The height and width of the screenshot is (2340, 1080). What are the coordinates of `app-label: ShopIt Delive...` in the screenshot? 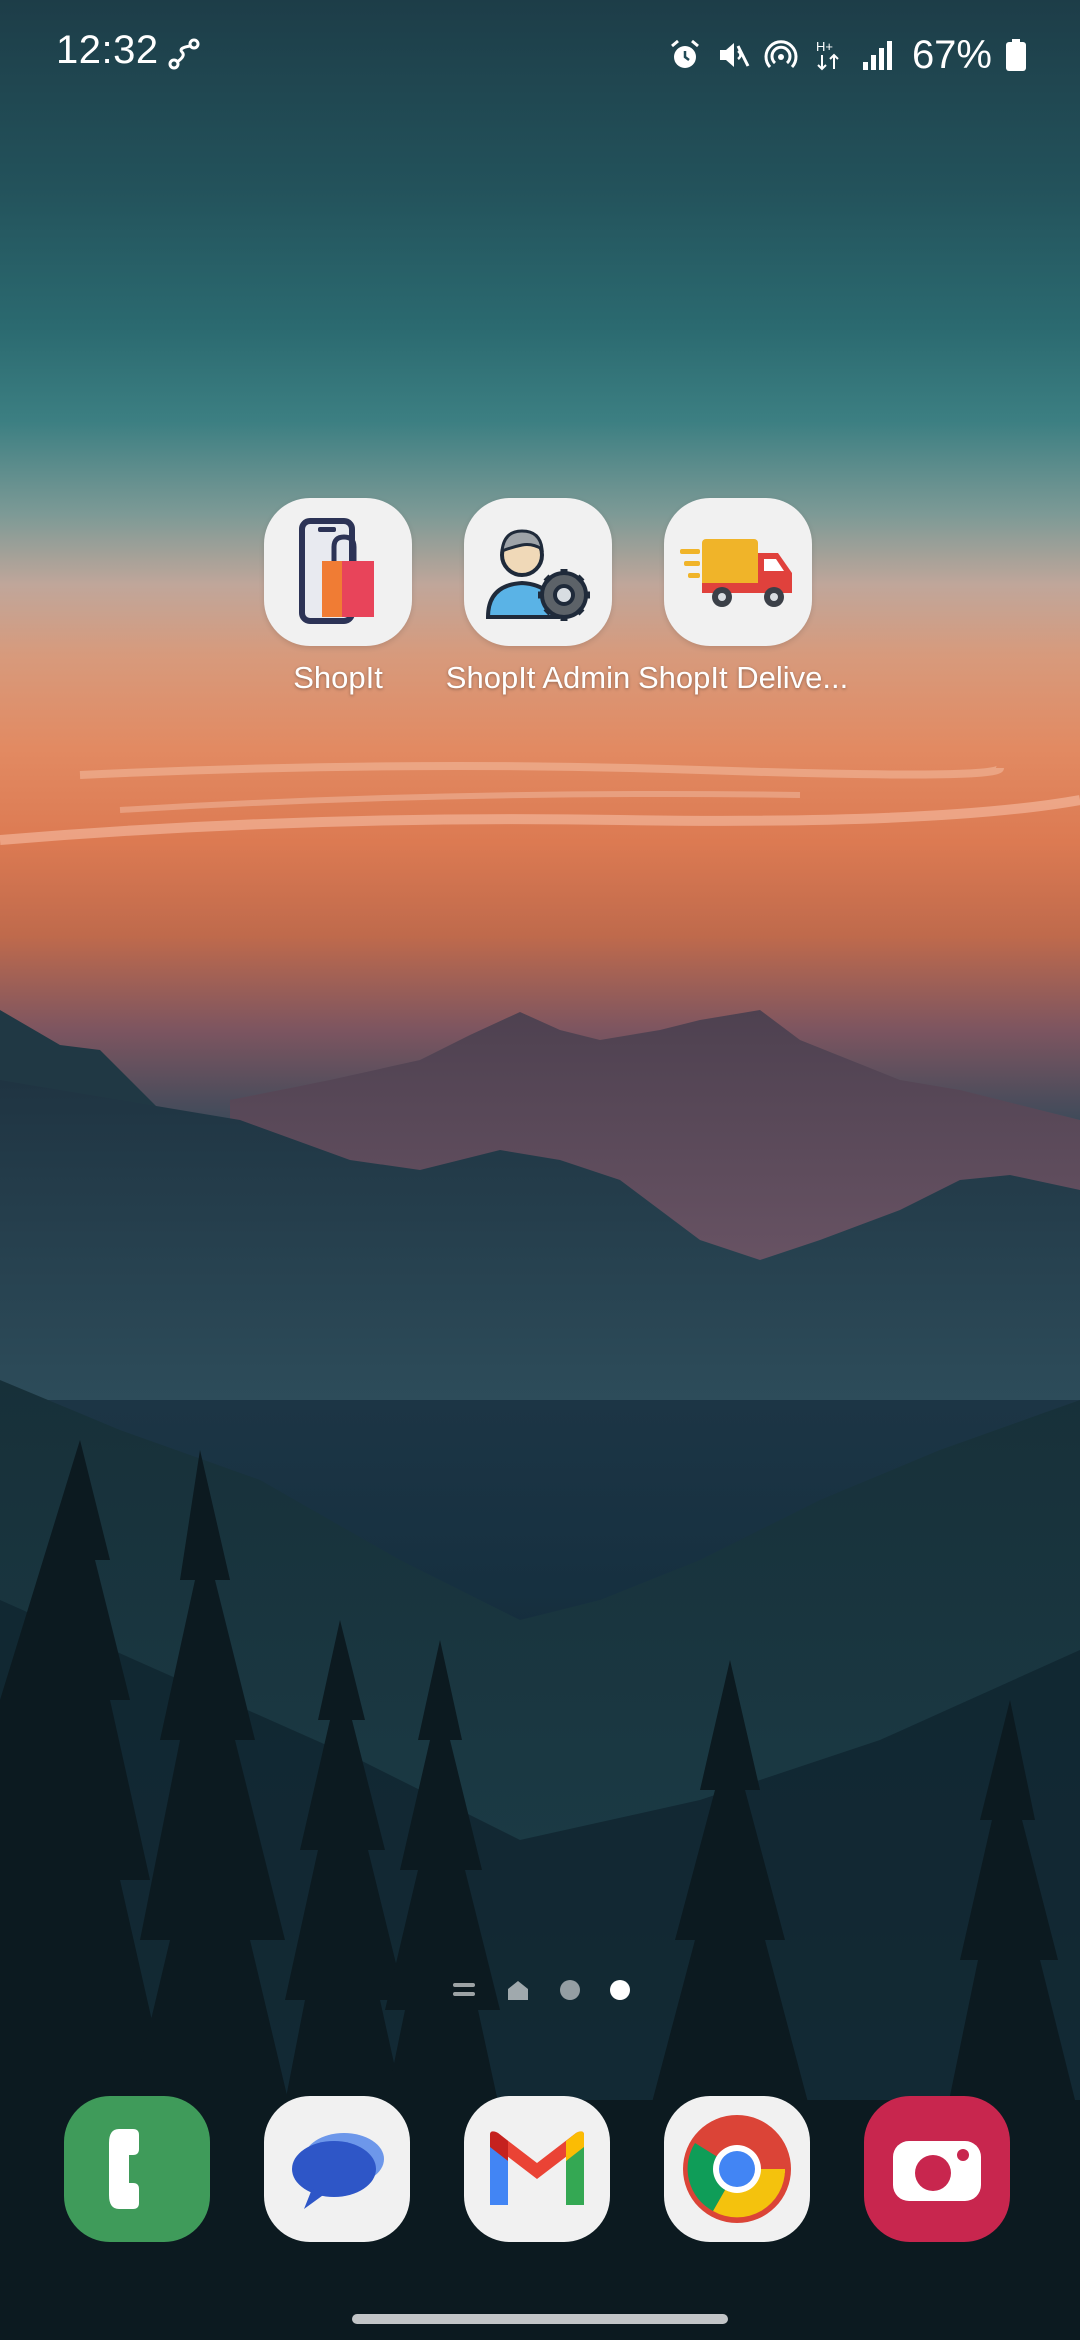 It's located at (743, 677).